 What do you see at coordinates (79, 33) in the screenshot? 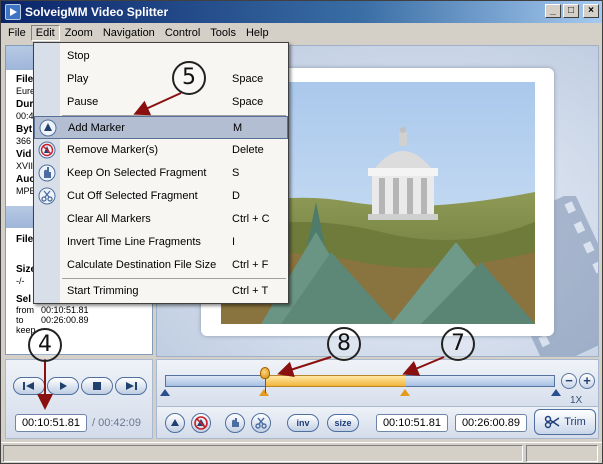
I see `menu-zoom: Zoom` at bounding box center [79, 33].